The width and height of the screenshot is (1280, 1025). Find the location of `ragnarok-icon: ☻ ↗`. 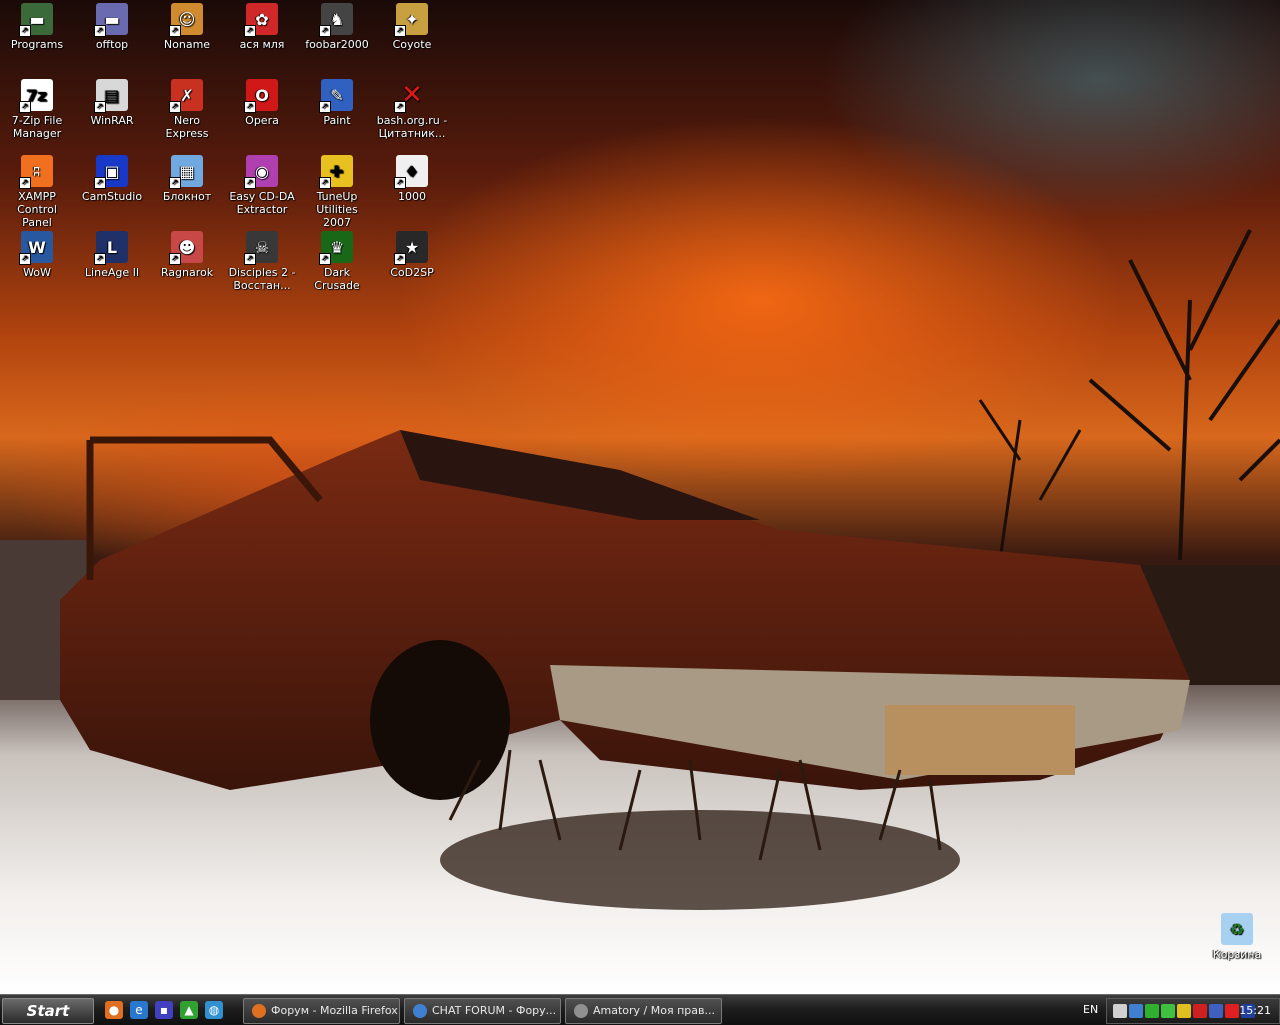

ragnarok-icon: ☻ ↗ is located at coordinates (186, 248).